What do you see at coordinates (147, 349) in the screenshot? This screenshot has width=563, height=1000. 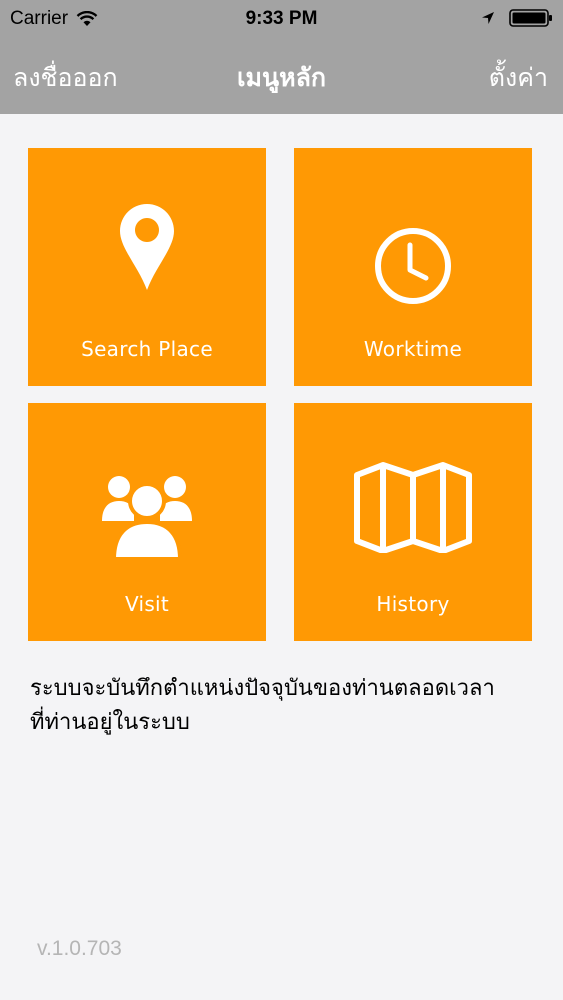 I see `search-place-label: Search Place` at bounding box center [147, 349].